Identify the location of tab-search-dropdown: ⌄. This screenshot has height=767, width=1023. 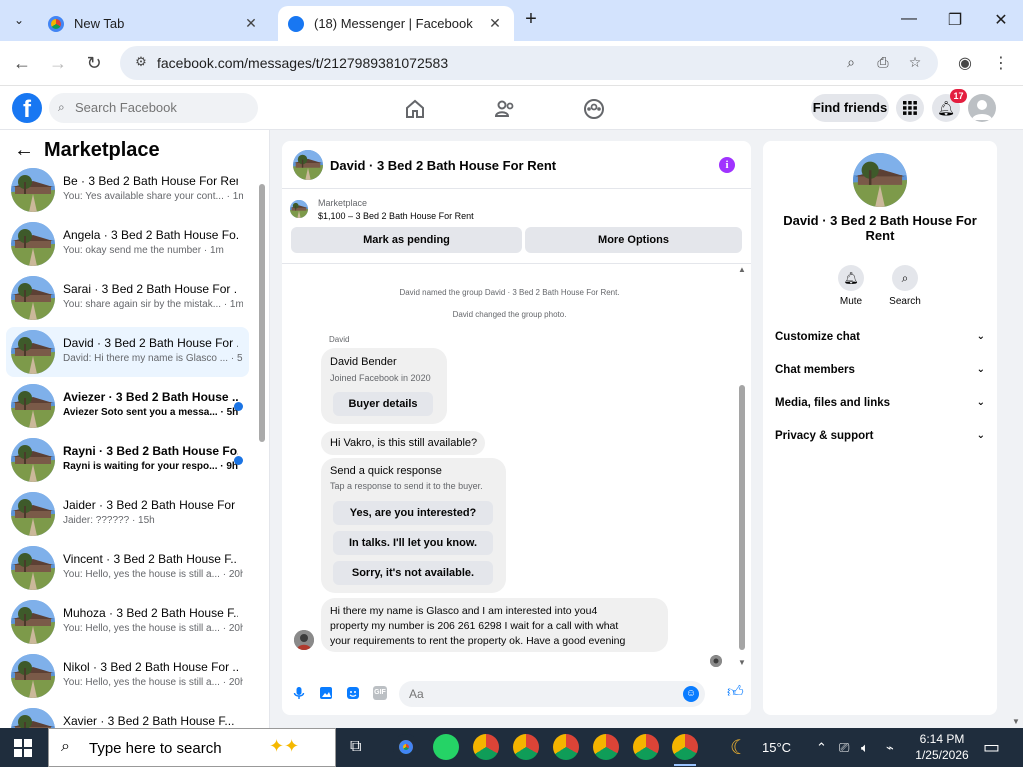
(19, 20).